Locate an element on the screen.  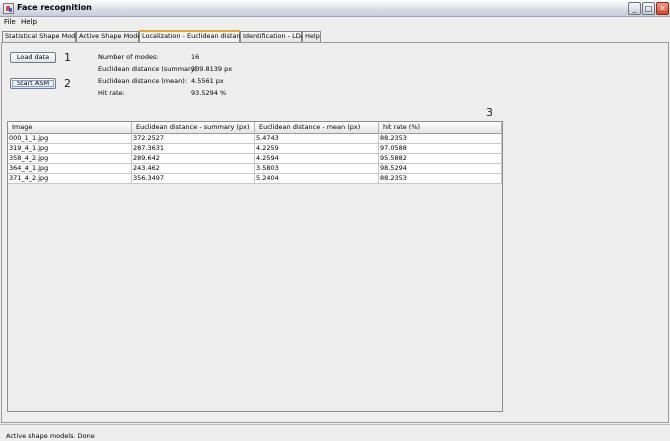
cell-image: 319_4_1.jpg is located at coordinates (70, 149).